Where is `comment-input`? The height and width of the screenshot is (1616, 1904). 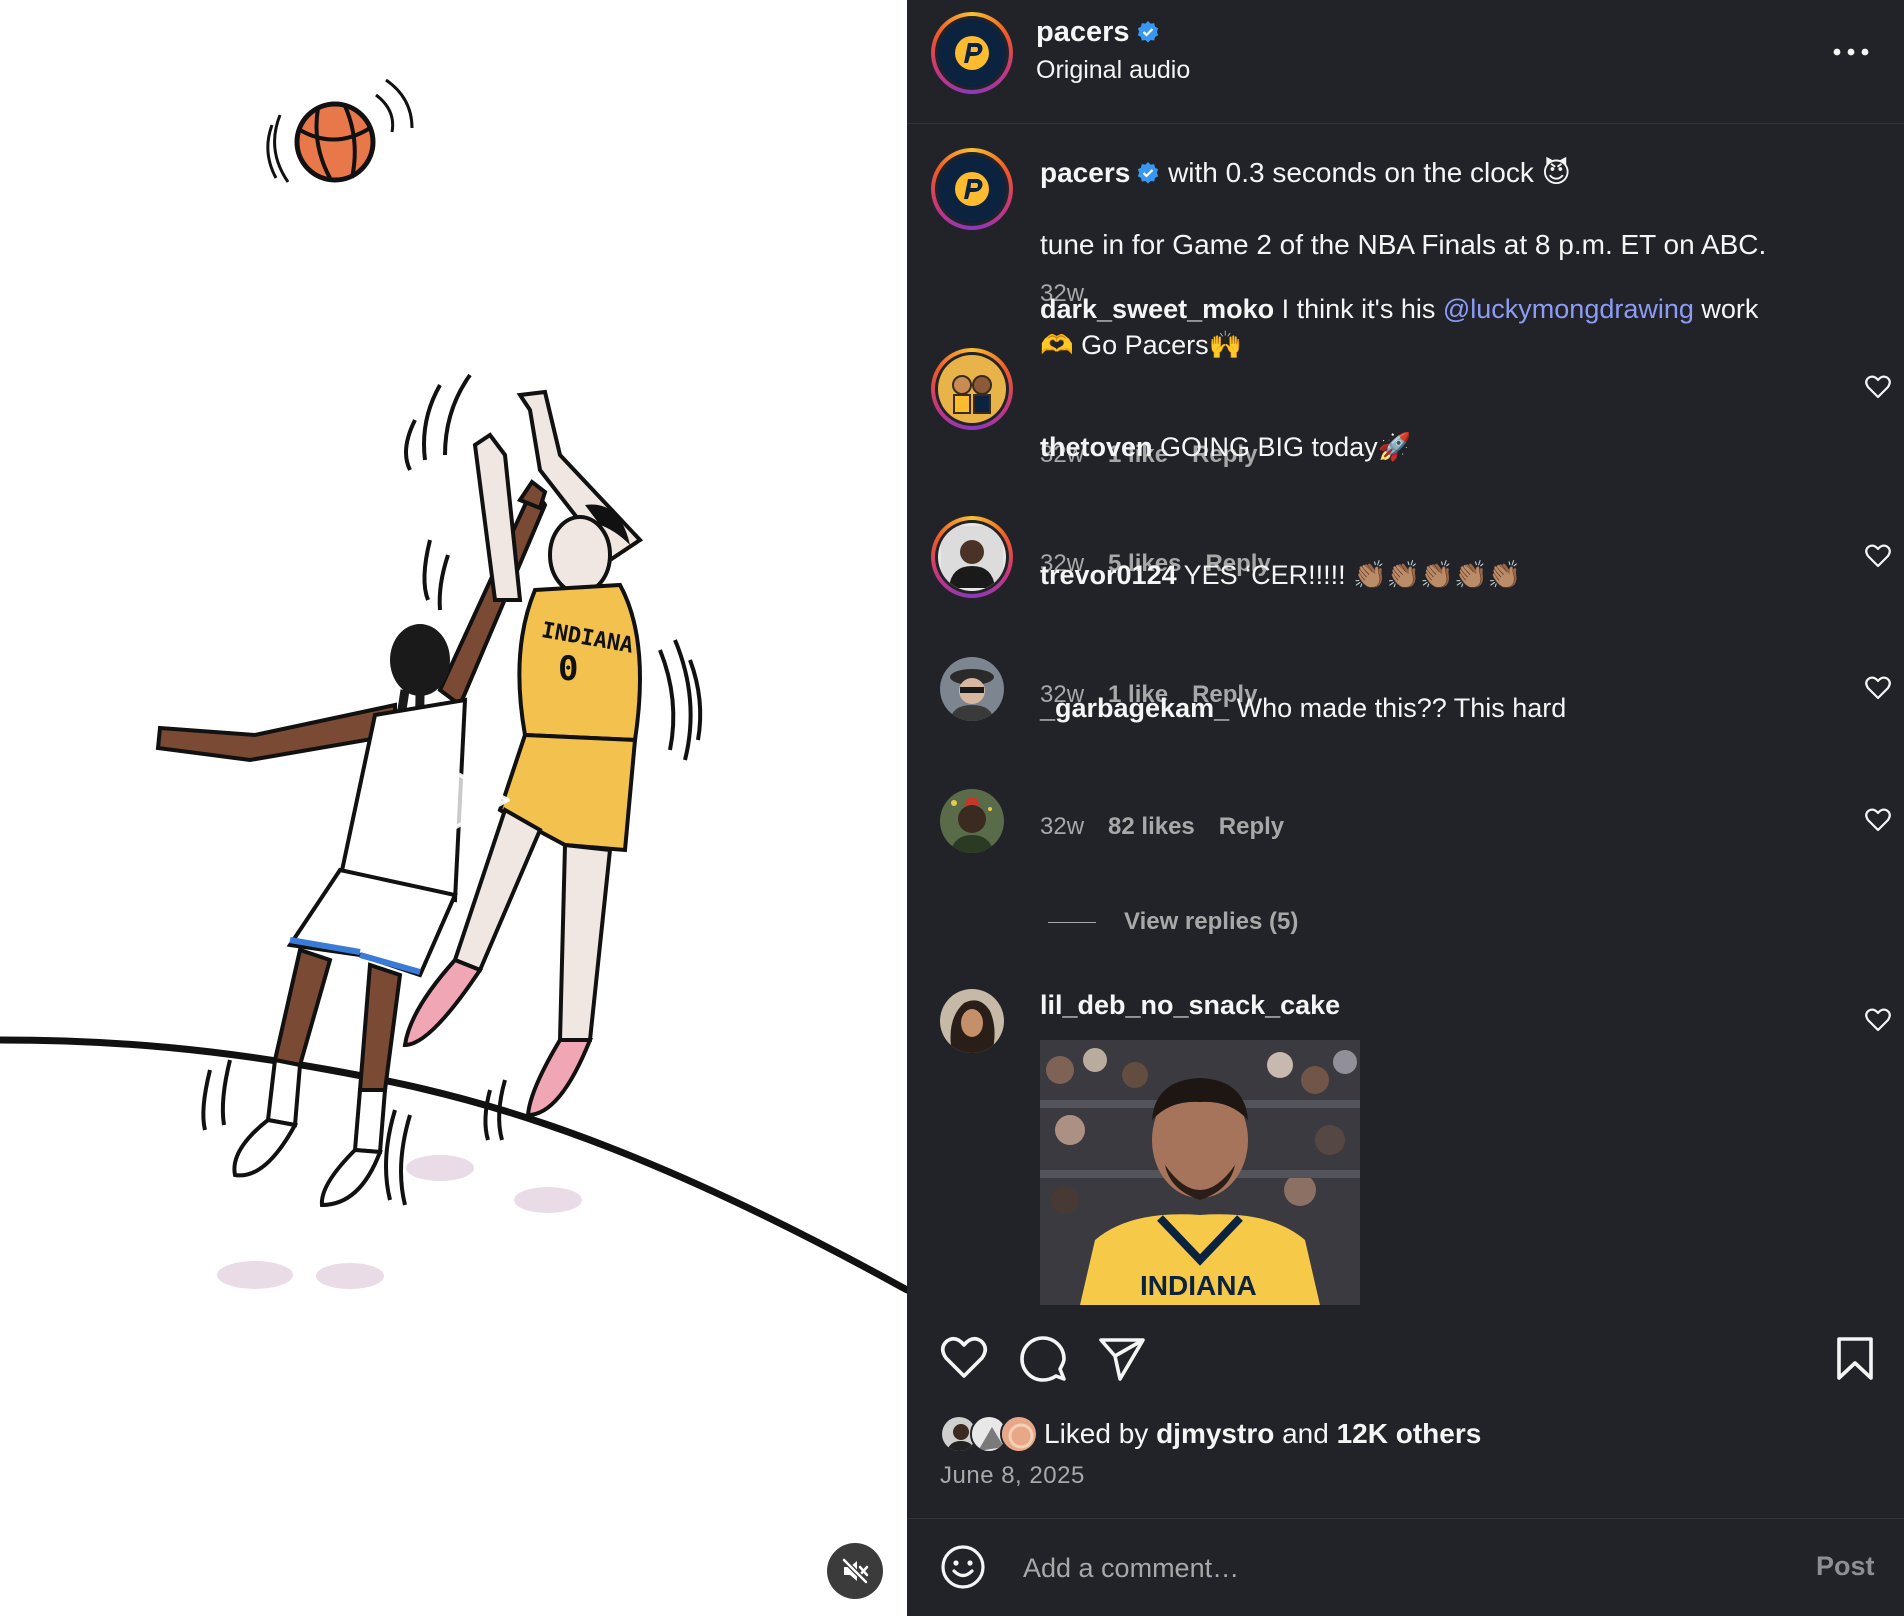 comment-input is located at coordinates (1346, 1568).